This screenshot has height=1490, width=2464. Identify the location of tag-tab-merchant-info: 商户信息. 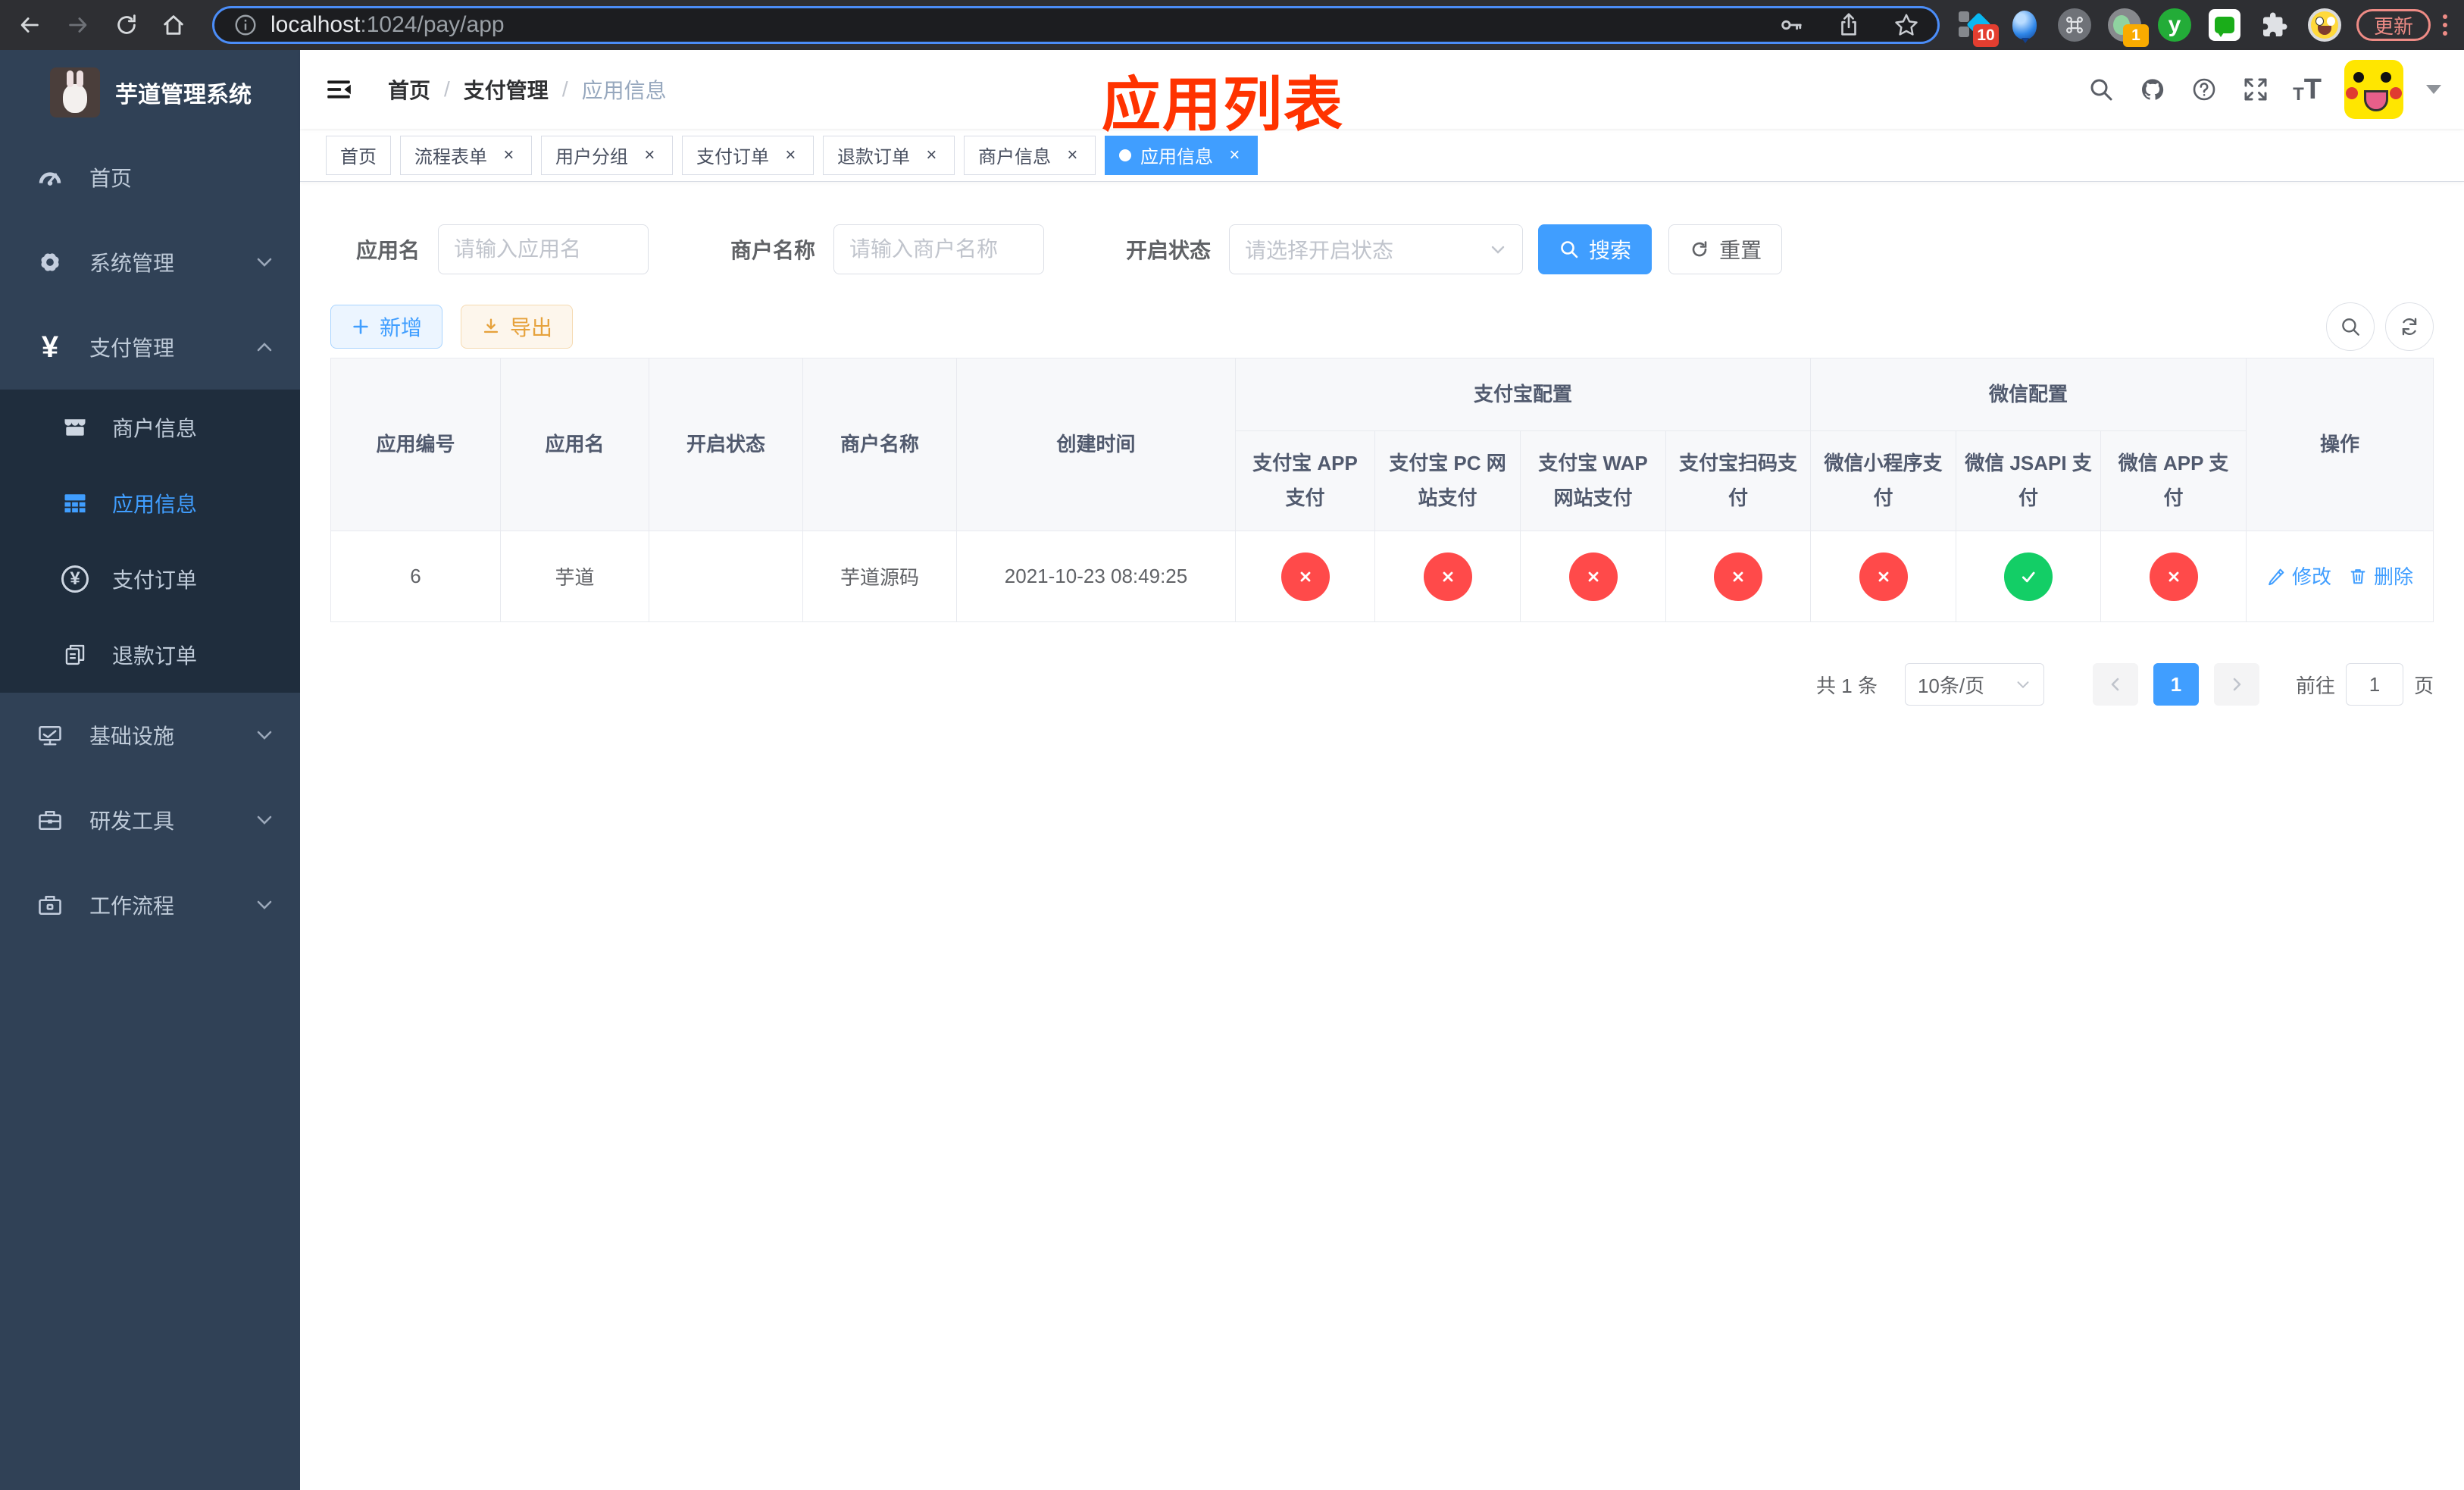
(1030, 155).